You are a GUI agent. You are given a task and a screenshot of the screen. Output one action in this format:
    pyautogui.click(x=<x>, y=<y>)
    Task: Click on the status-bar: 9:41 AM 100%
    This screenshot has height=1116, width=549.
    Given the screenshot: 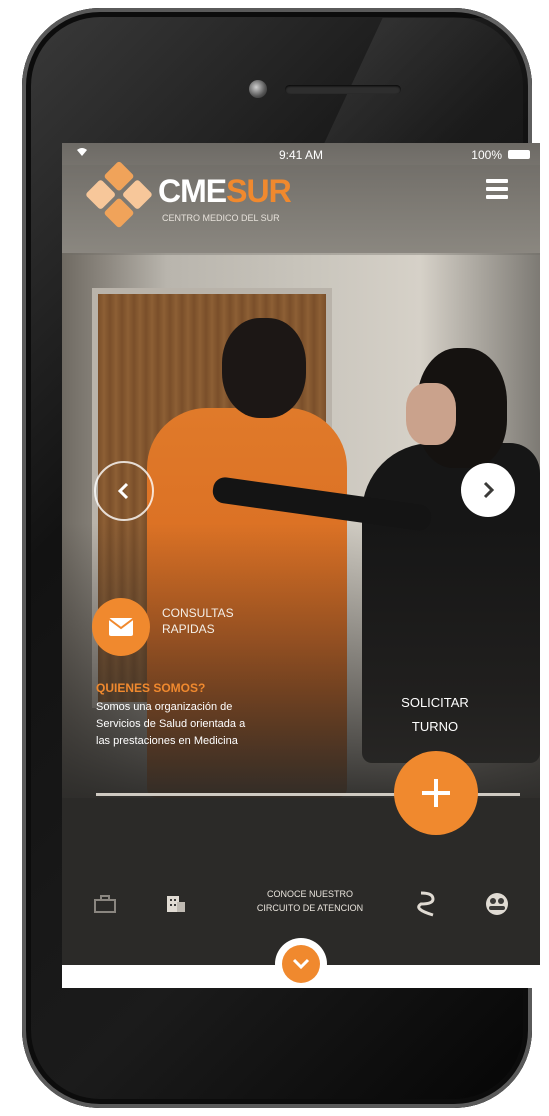 What is the action you would take?
    pyautogui.click(x=301, y=154)
    